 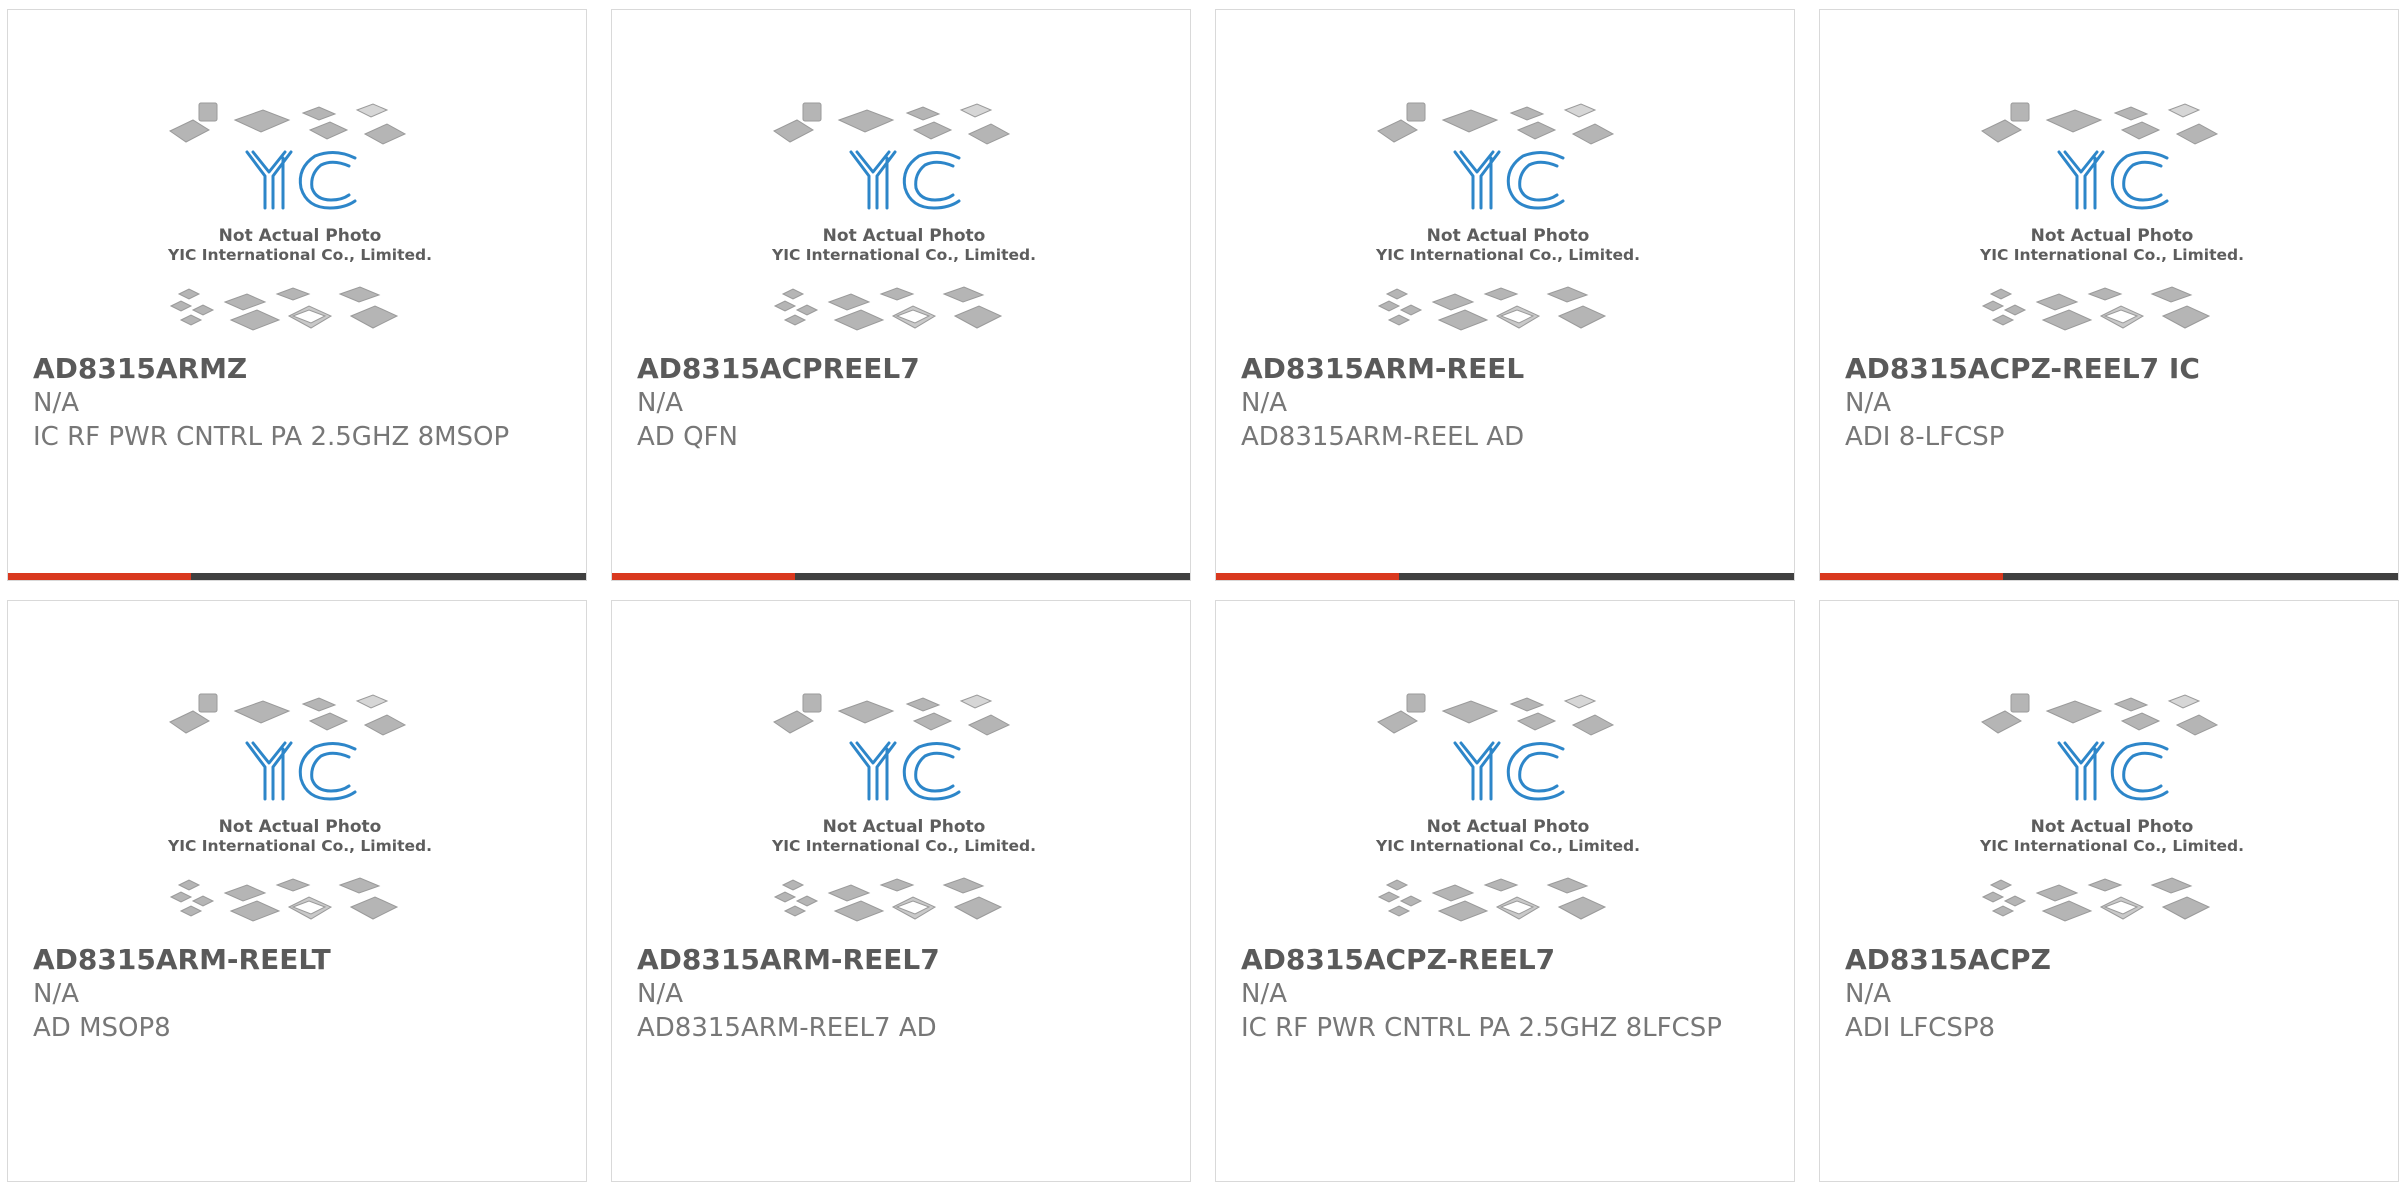 What do you see at coordinates (1501, 369) in the screenshot?
I see `part-number-link: AD8315ARM-REEL` at bounding box center [1501, 369].